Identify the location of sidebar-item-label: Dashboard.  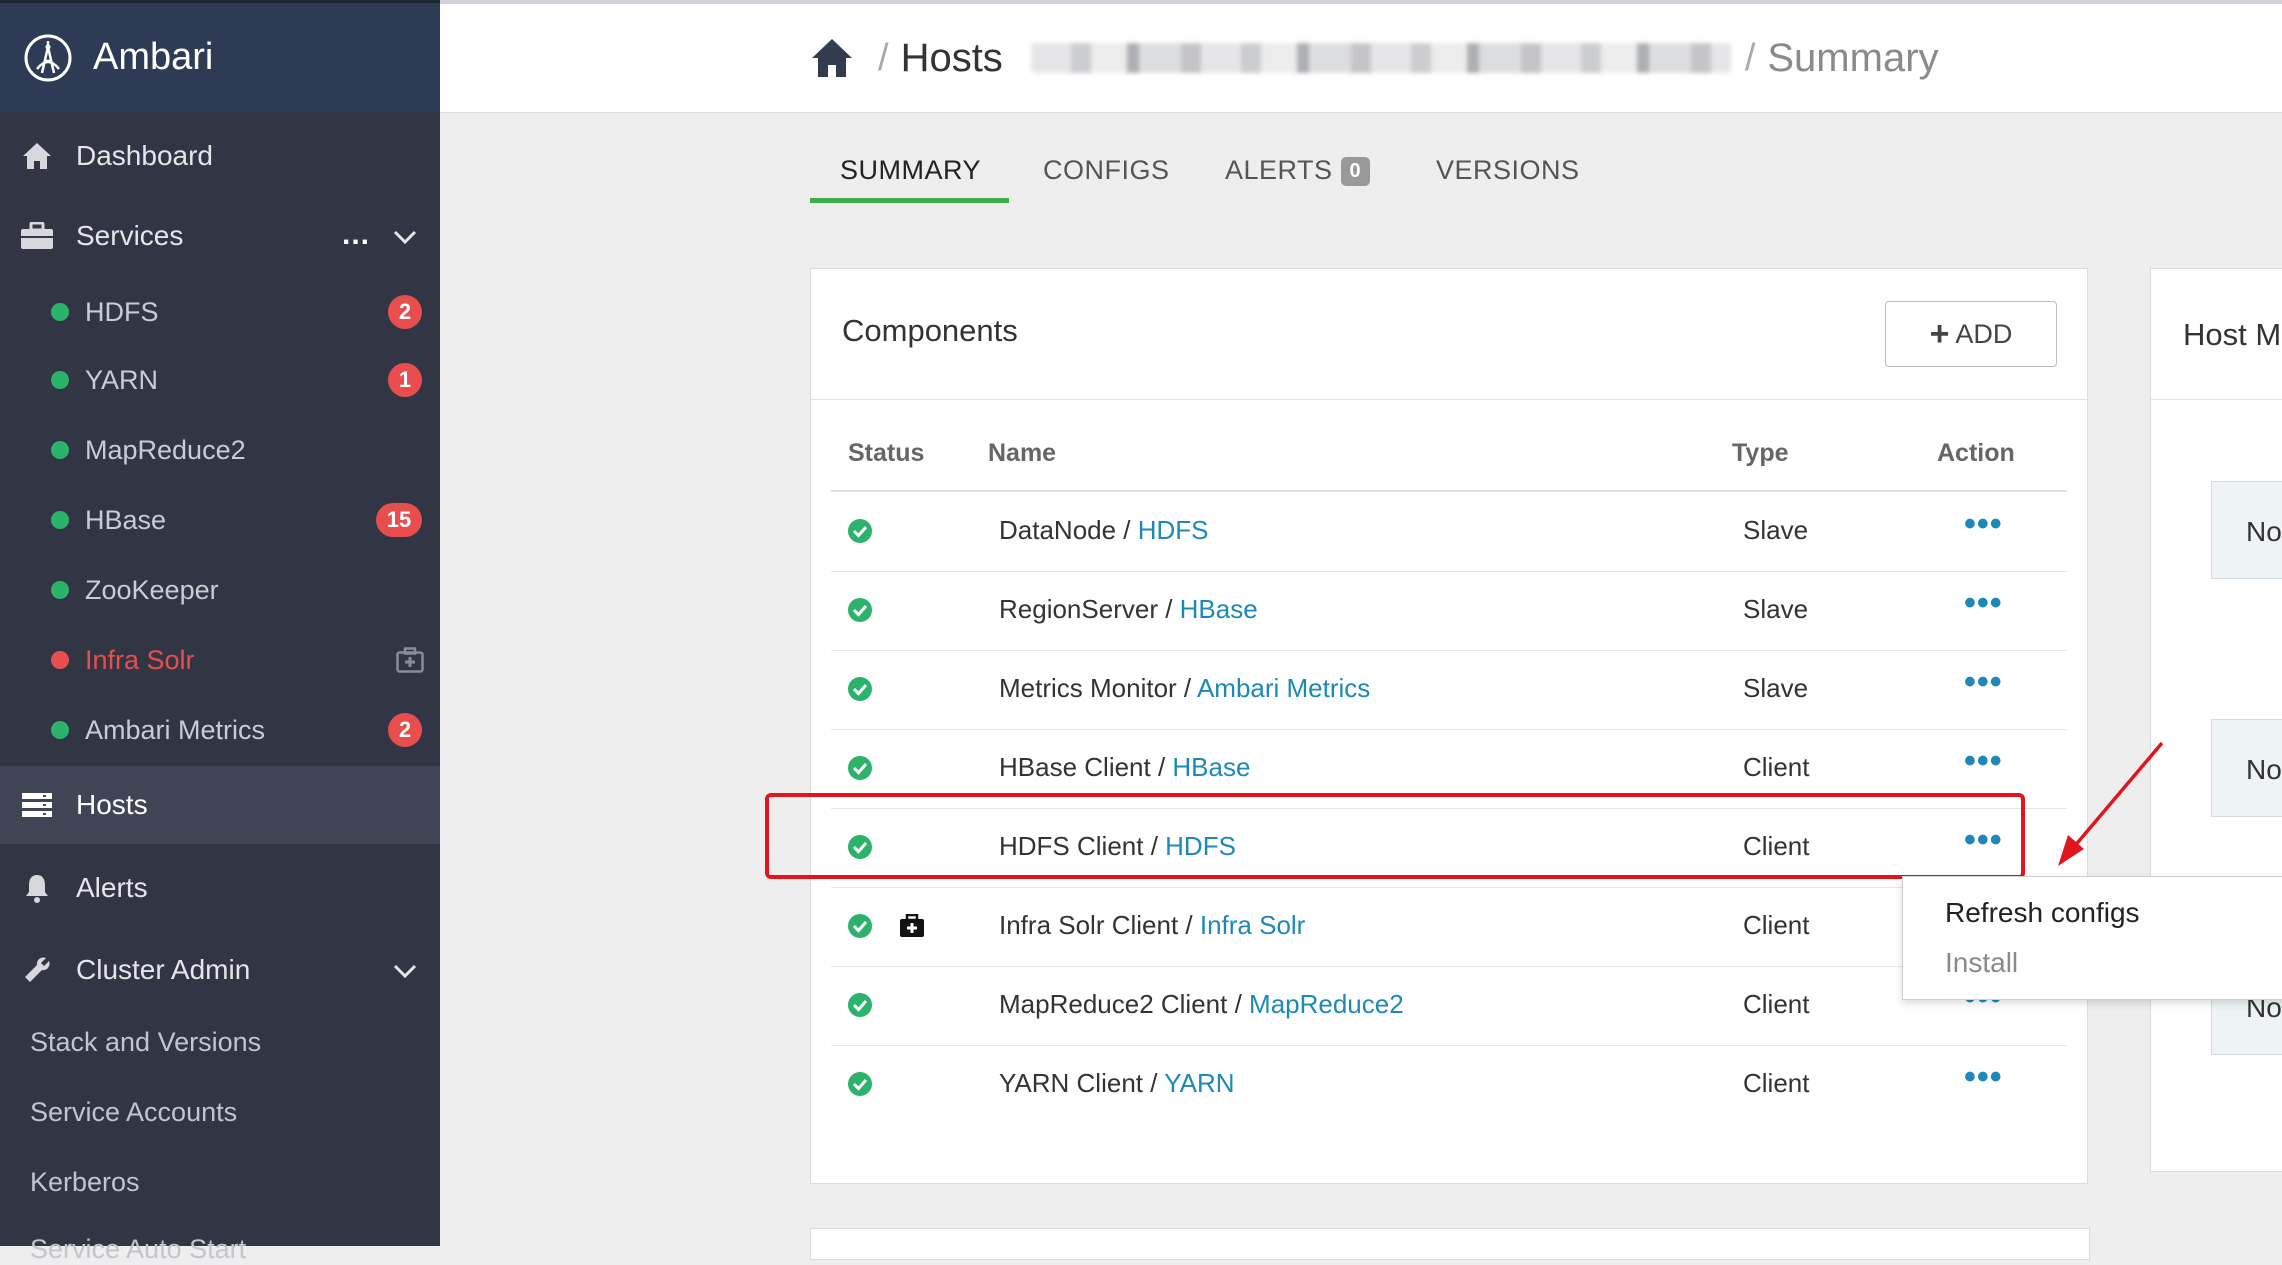
(144, 155).